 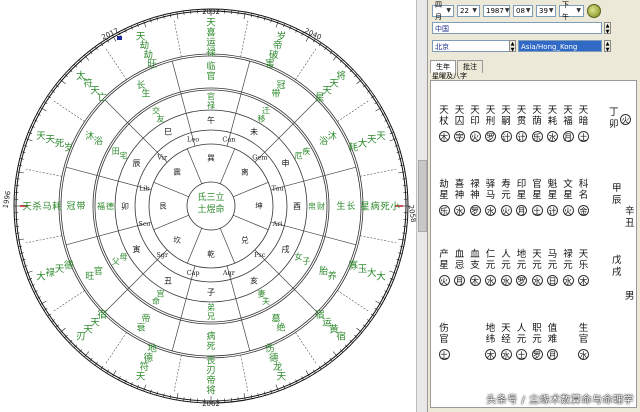 I want to click on star-name: 天 印, so click(x=475, y=116).